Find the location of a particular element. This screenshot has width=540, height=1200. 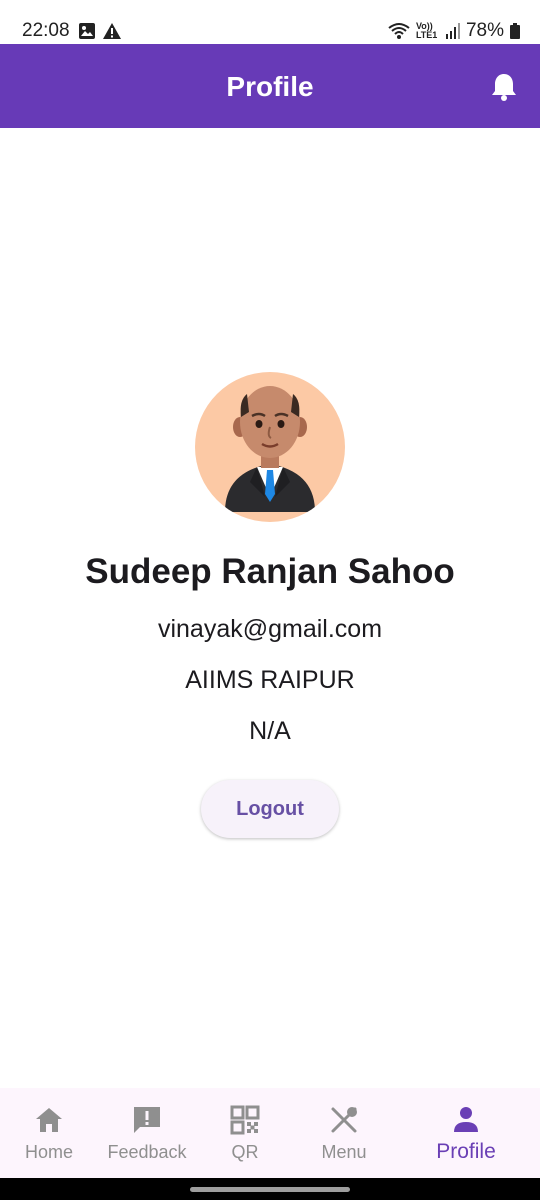

bottom-navigation: Home Feedback QR Menu Profile is located at coordinates (270, 1133).